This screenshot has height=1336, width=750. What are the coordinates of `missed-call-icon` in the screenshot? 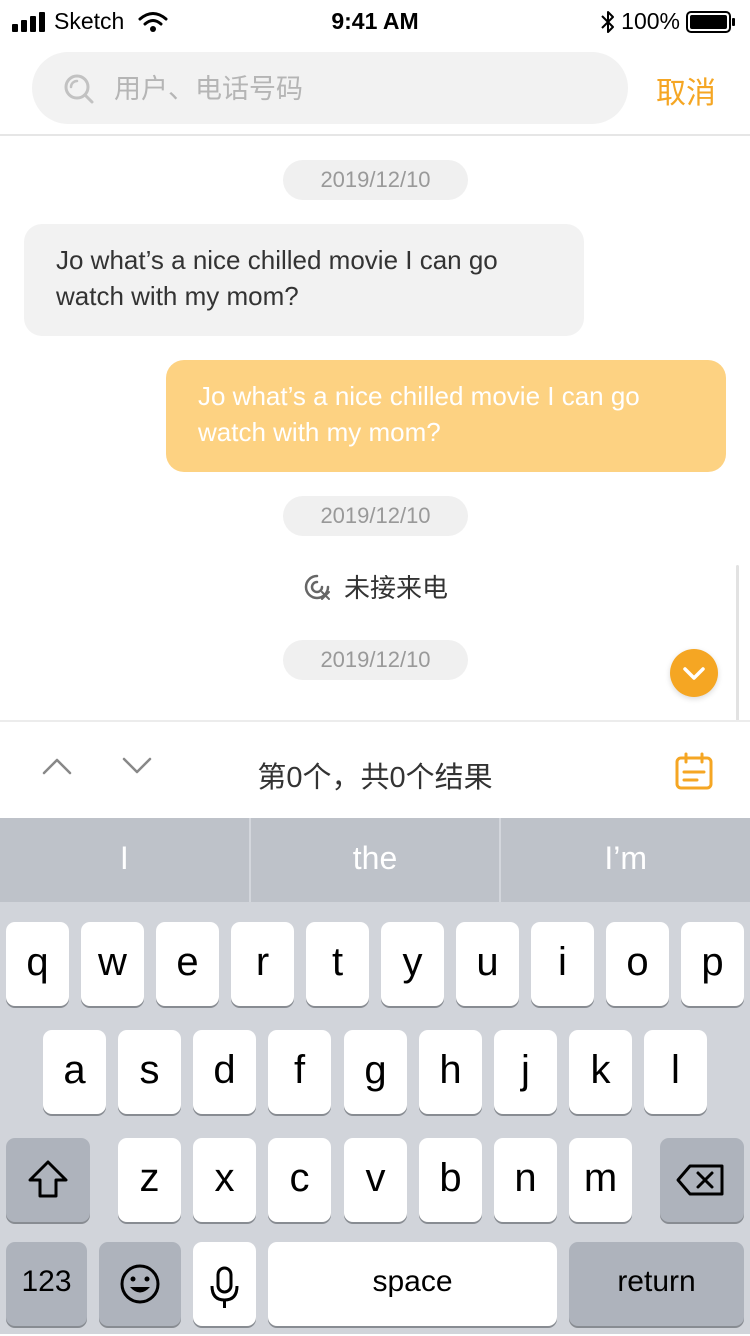 It's located at (317, 587).